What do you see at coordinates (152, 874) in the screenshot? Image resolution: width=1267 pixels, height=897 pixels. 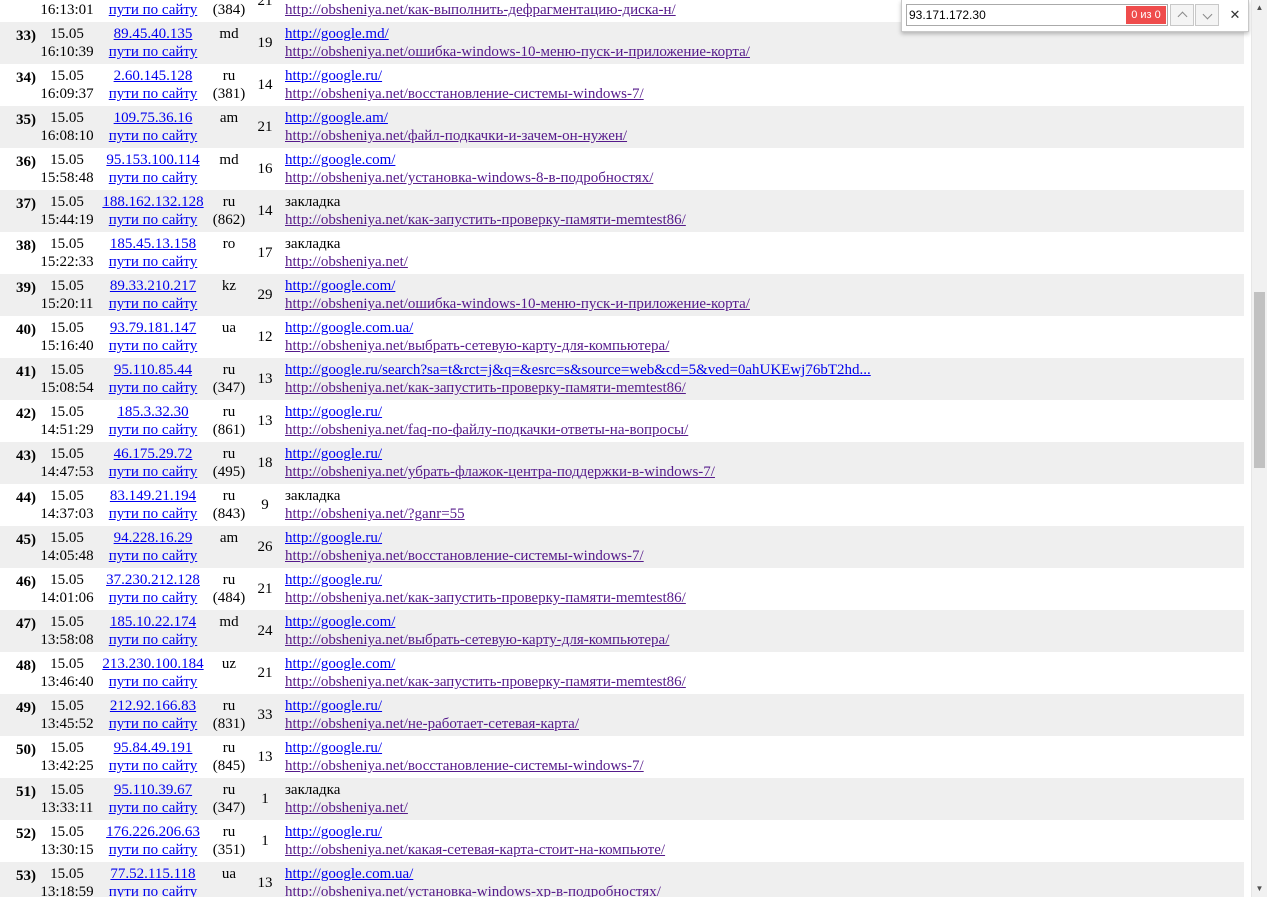 I see `ip-address-link: 77.52.115.118` at bounding box center [152, 874].